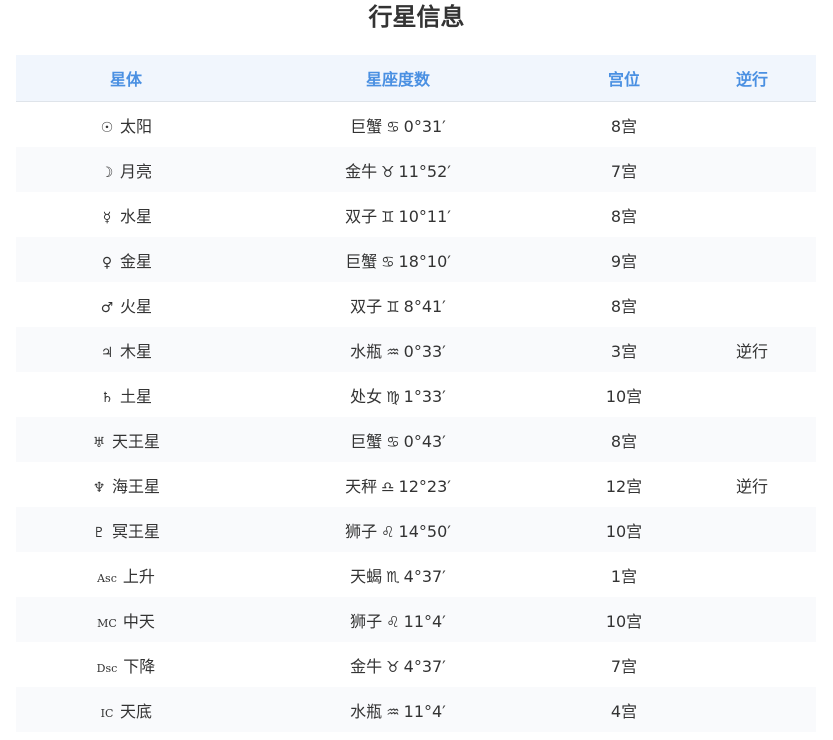 This screenshot has width=833, height=740. Describe the element at coordinates (107, 713) in the screenshot. I see `angle-abbreviation: IC` at that location.